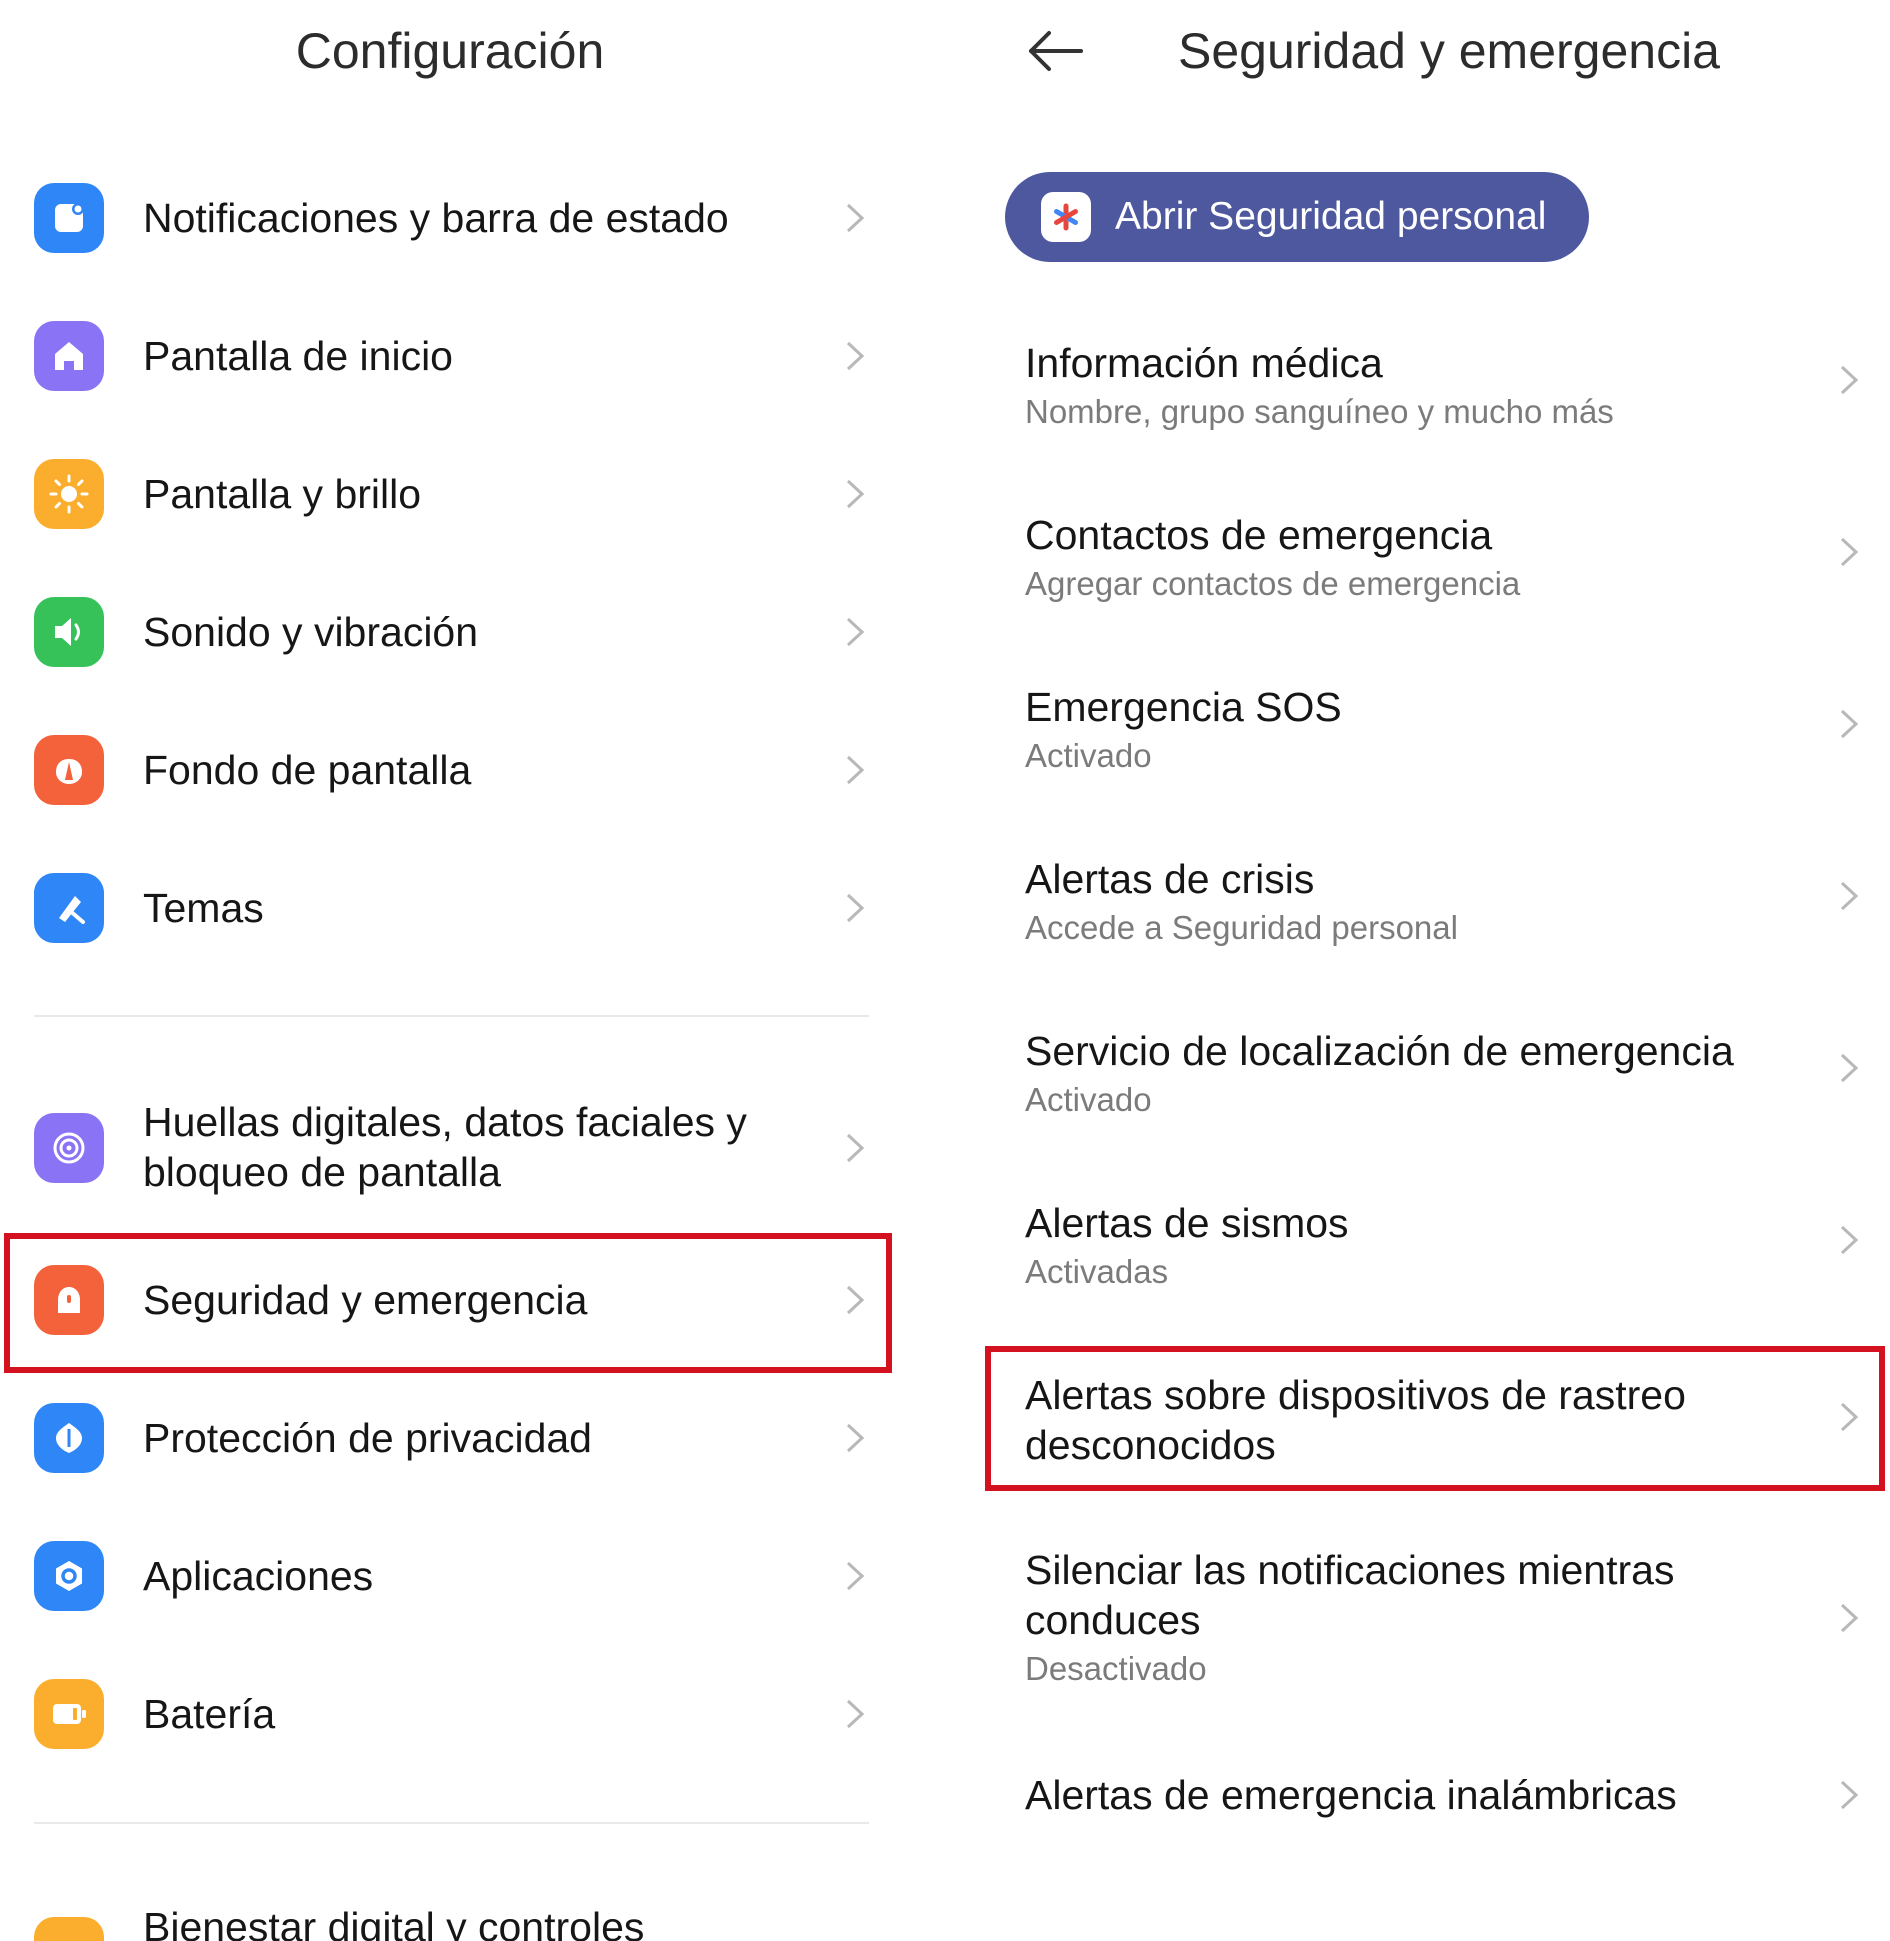 The width and height of the screenshot is (1890, 1941). I want to click on settings-item-label: Fondo de pantalla, so click(307, 770).